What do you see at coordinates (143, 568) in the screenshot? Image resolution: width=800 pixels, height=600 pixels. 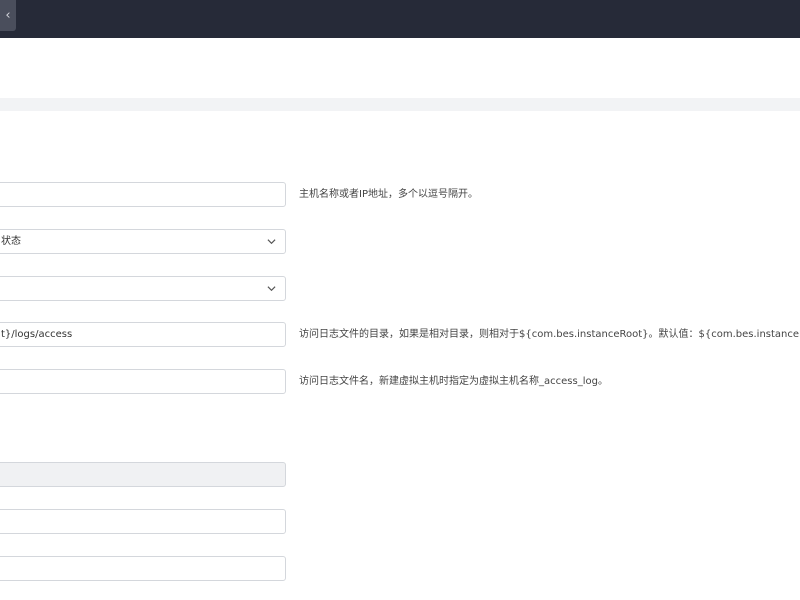 I see `text-input-b` at bounding box center [143, 568].